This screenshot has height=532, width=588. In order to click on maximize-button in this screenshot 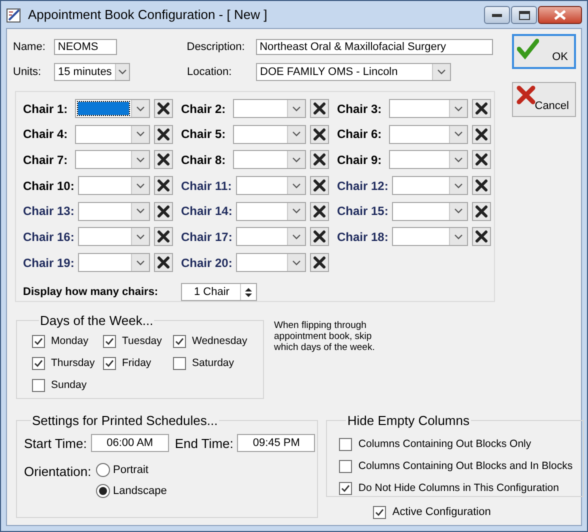, I will do `click(524, 15)`.